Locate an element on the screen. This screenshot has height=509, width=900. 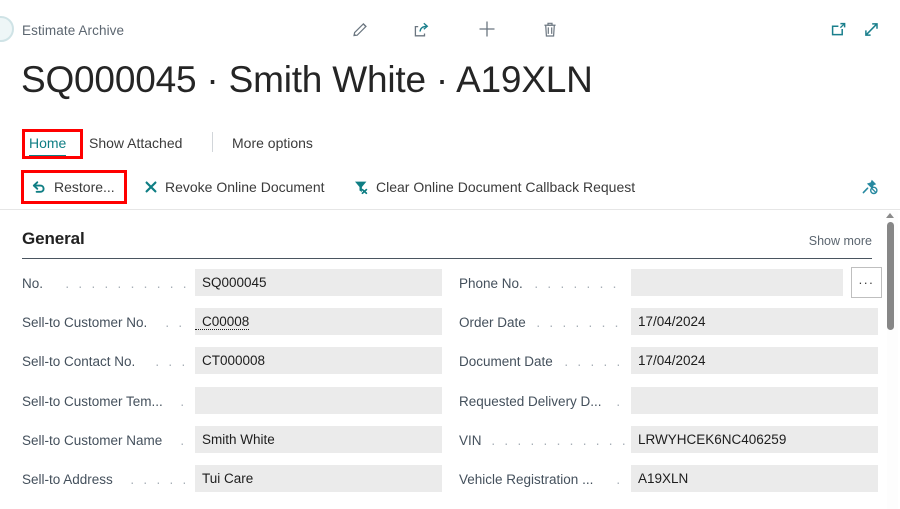
tab-more-options: More options is located at coordinates (272, 143).